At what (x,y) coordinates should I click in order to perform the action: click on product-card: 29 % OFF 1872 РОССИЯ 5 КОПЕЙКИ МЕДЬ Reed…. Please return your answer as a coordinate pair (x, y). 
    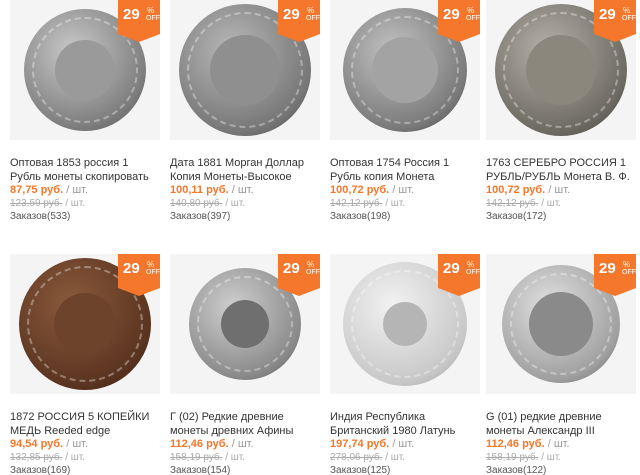
    Looking at the image, I should click on (85, 364).